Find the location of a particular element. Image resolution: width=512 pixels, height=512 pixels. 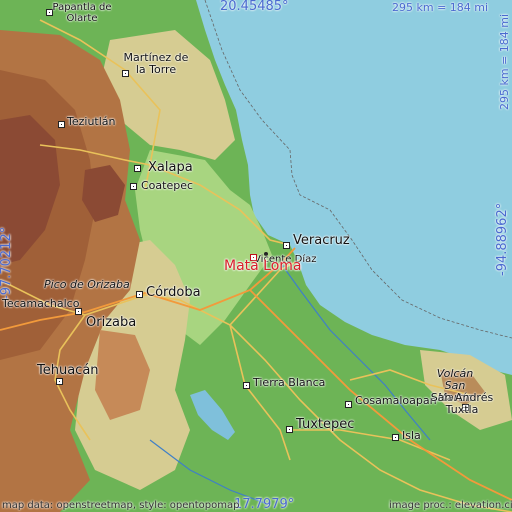

label-papantla: Papantla de Olarte is located at coordinates (82, 13).